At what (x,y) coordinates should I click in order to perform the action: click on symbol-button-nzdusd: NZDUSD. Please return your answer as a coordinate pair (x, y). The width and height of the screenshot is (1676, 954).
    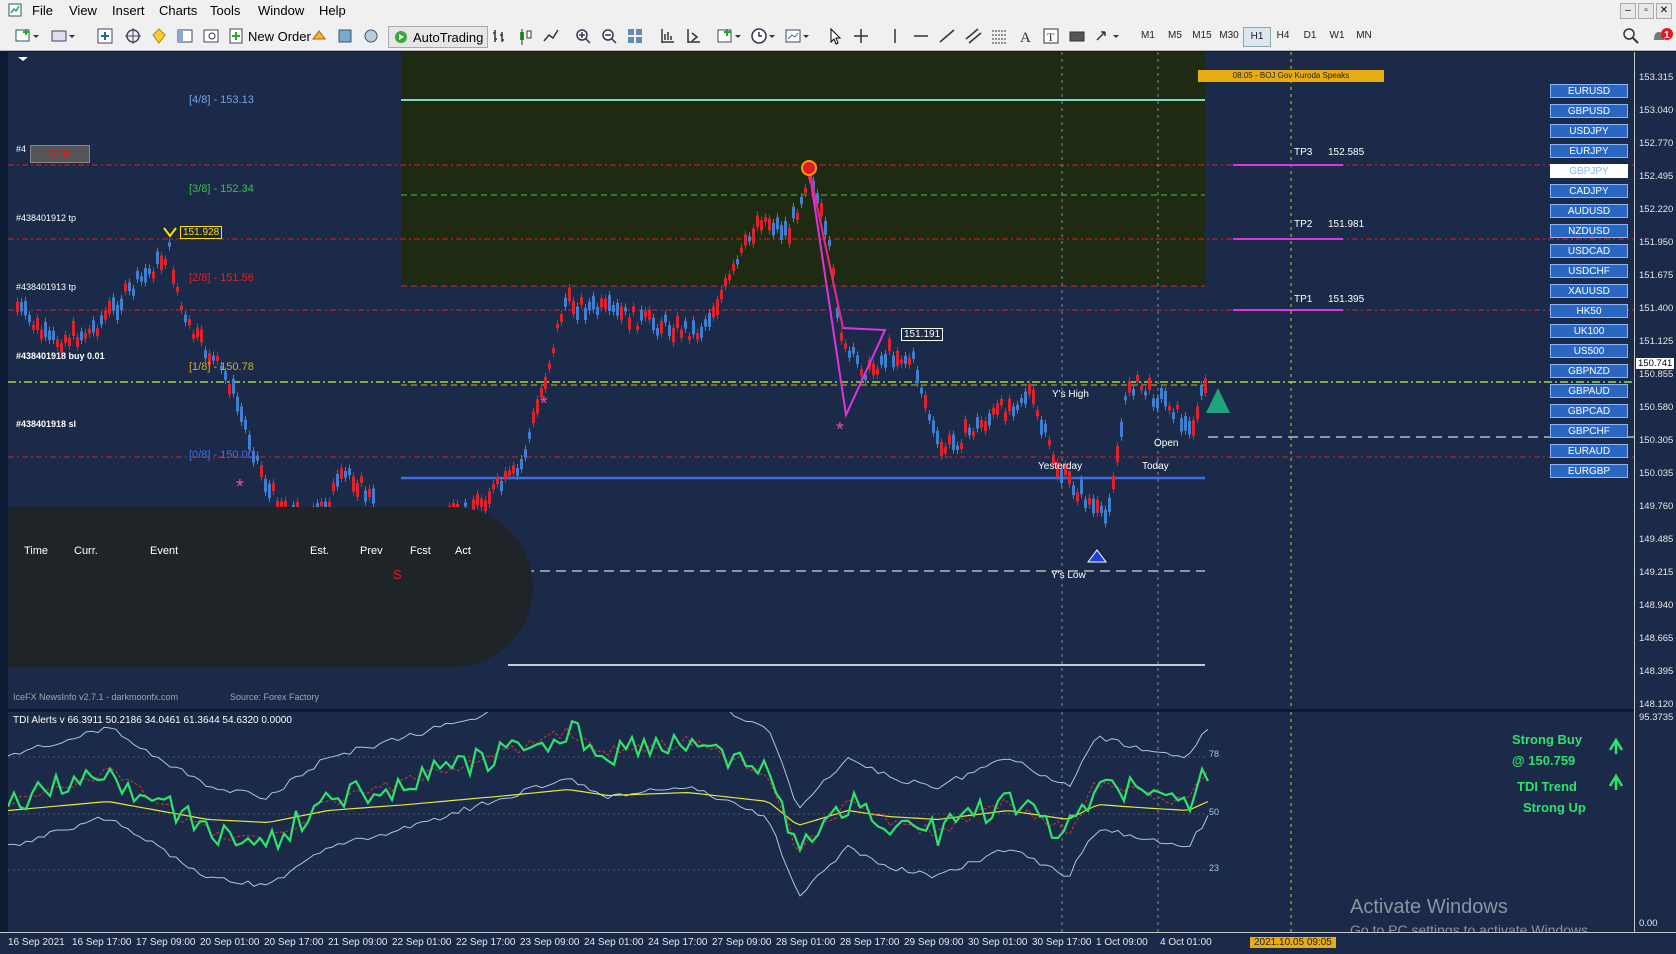
    Looking at the image, I should click on (1589, 231).